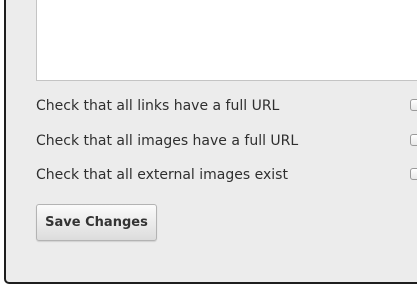 The height and width of the screenshot is (291, 417). Describe the element at coordinates (96, 222) in the screenshot. I see `save-changes-button: Save Changes` at that location.